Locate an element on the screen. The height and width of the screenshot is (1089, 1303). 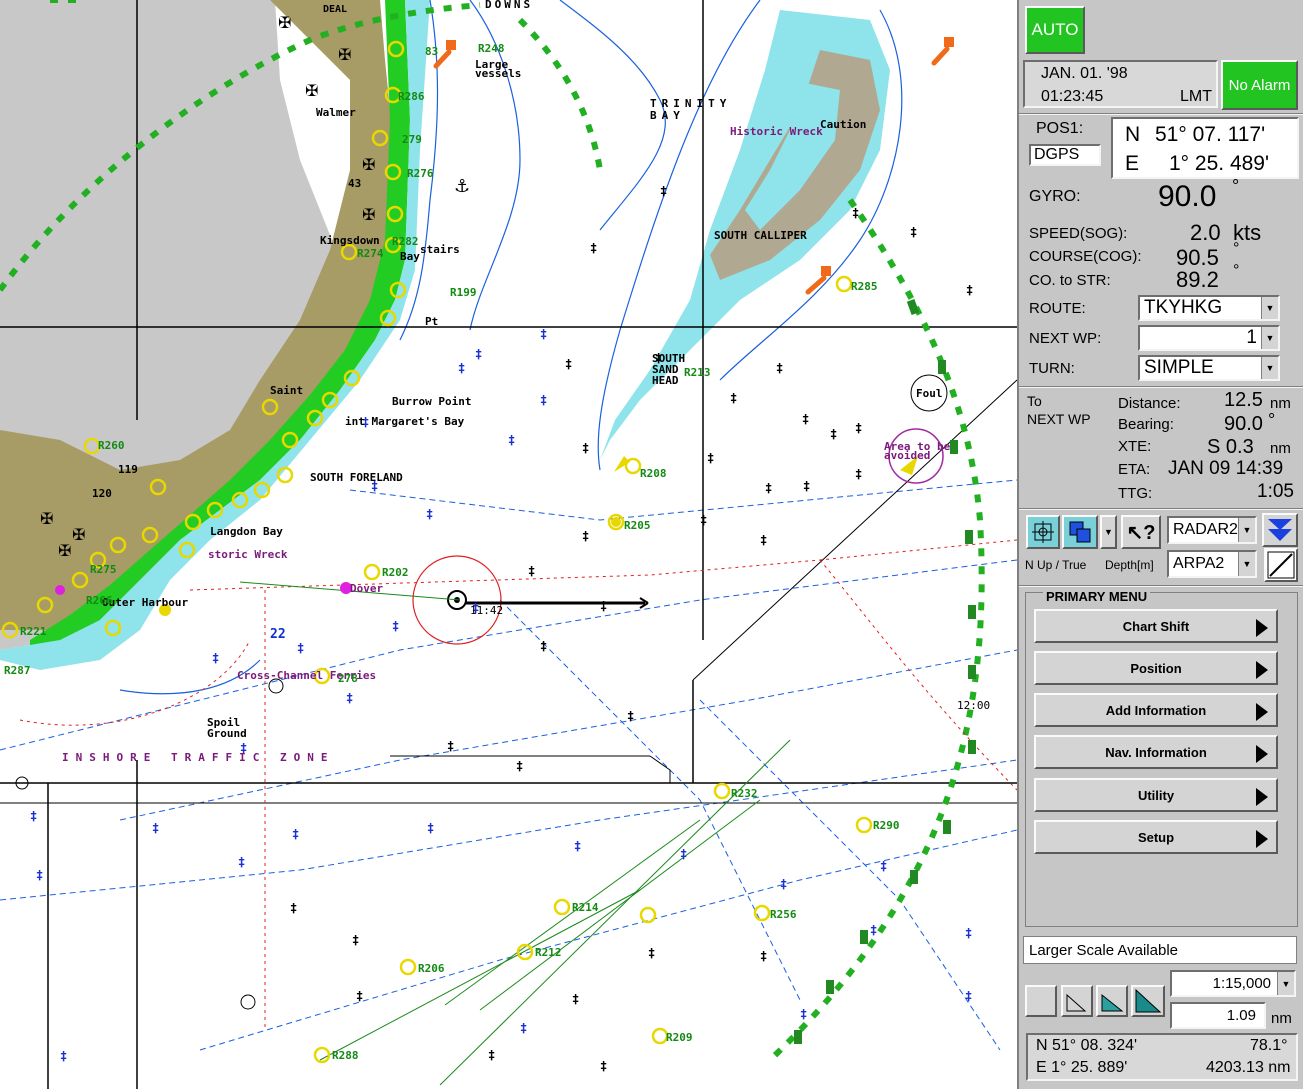
depth-query-button: ↖? is located at coordinates (1141, 532).